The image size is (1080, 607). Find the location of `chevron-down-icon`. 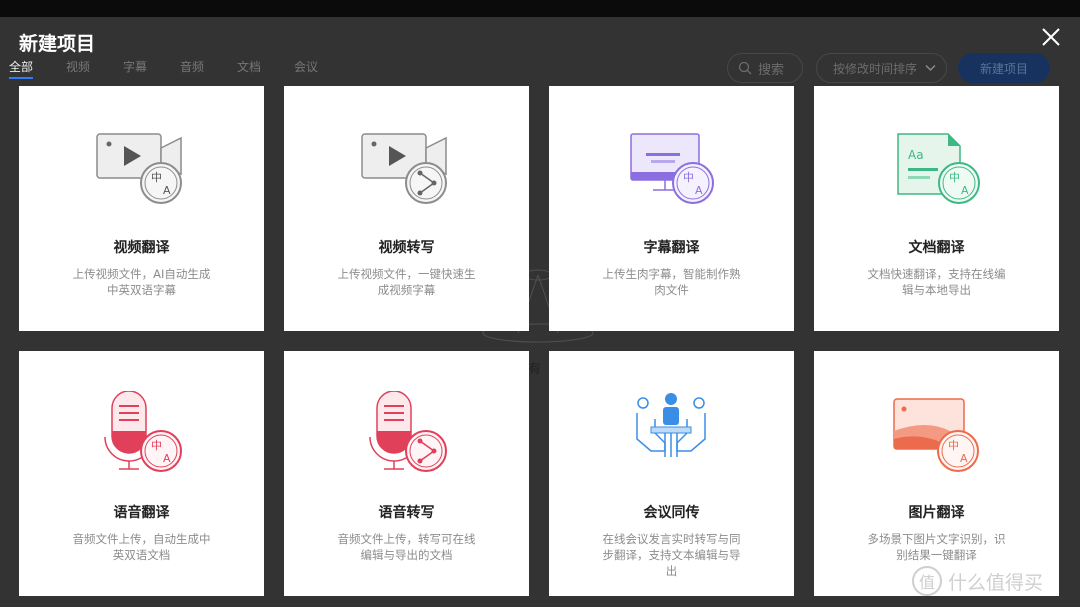

chevron-down-icon is located at coordinates (930, 68).